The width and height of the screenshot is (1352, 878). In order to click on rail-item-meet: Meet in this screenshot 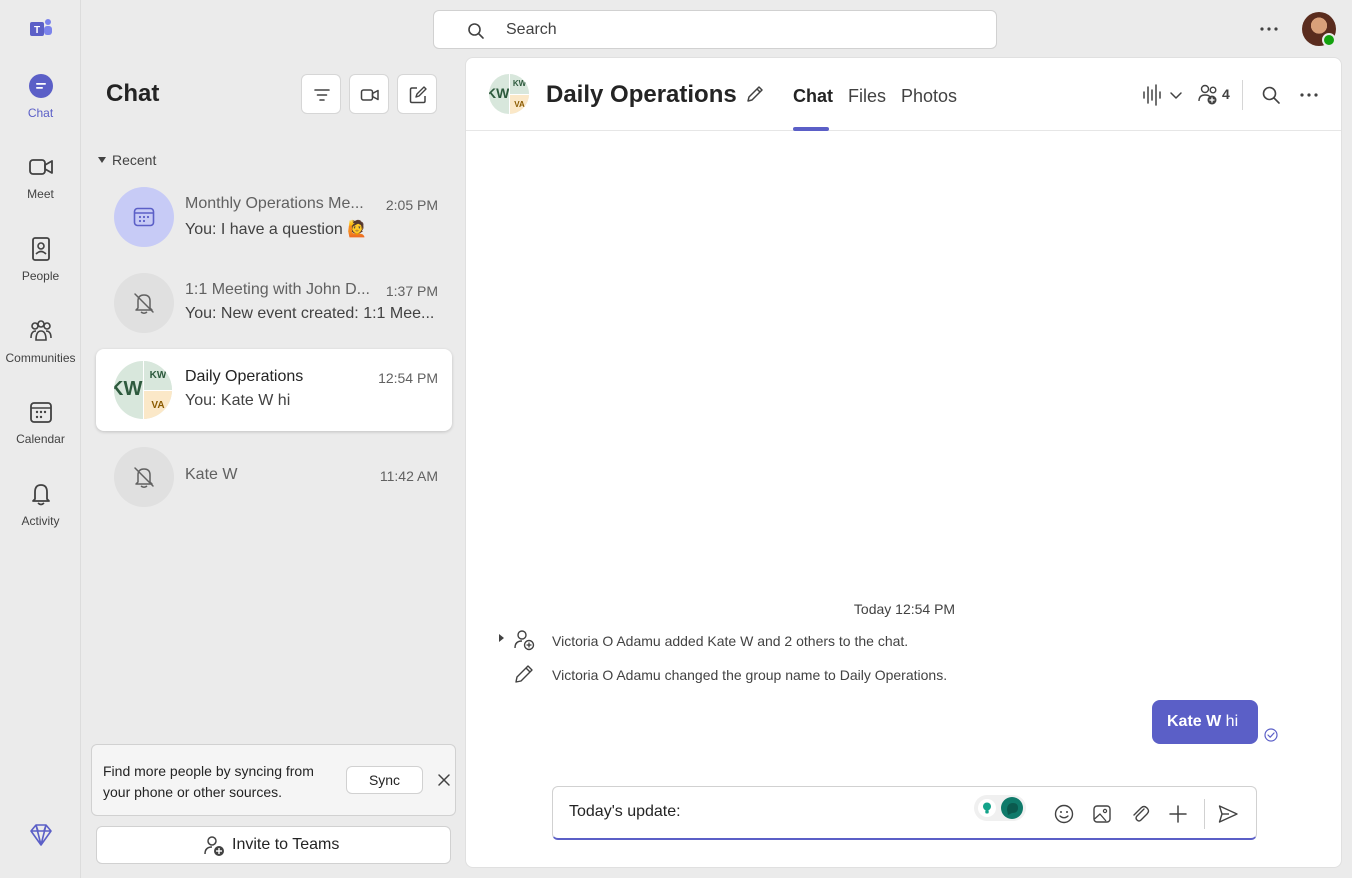, I will do `click(40, 186)`.